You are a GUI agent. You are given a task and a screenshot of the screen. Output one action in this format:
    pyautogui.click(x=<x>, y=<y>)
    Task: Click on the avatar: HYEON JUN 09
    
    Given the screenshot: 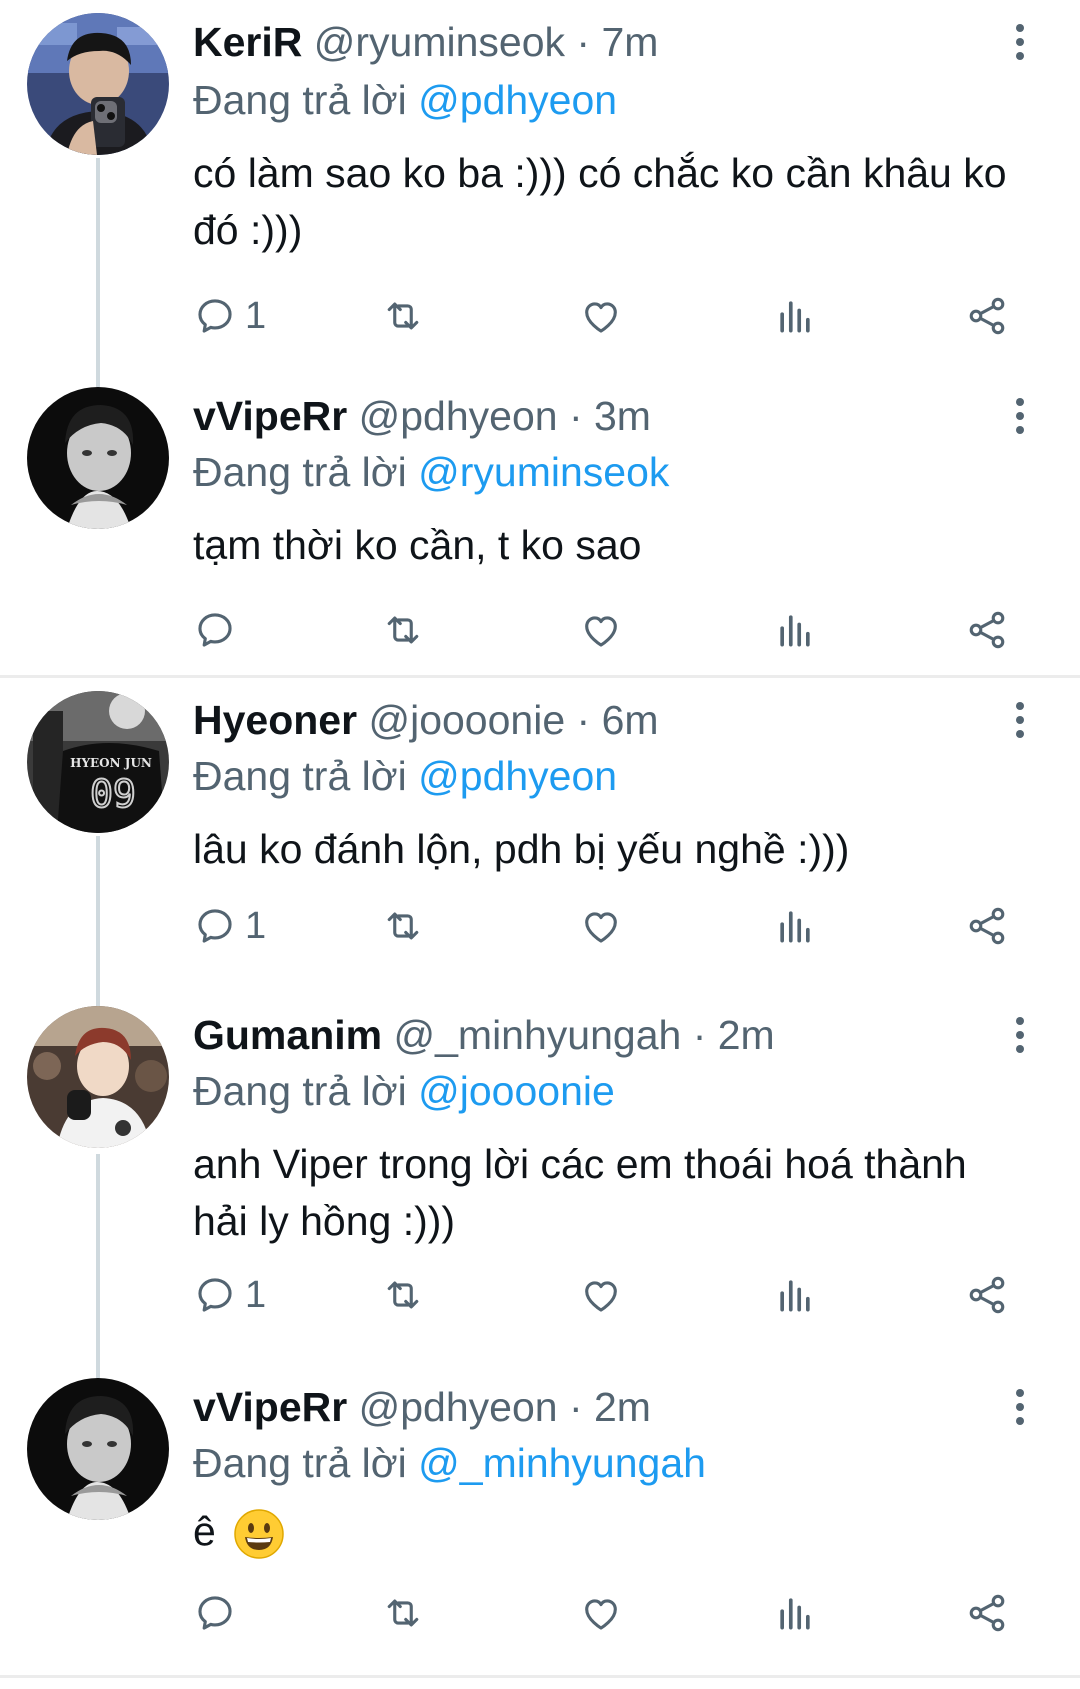 What is the action you would take?
    pyautogui.click(x=98, y=762)
    